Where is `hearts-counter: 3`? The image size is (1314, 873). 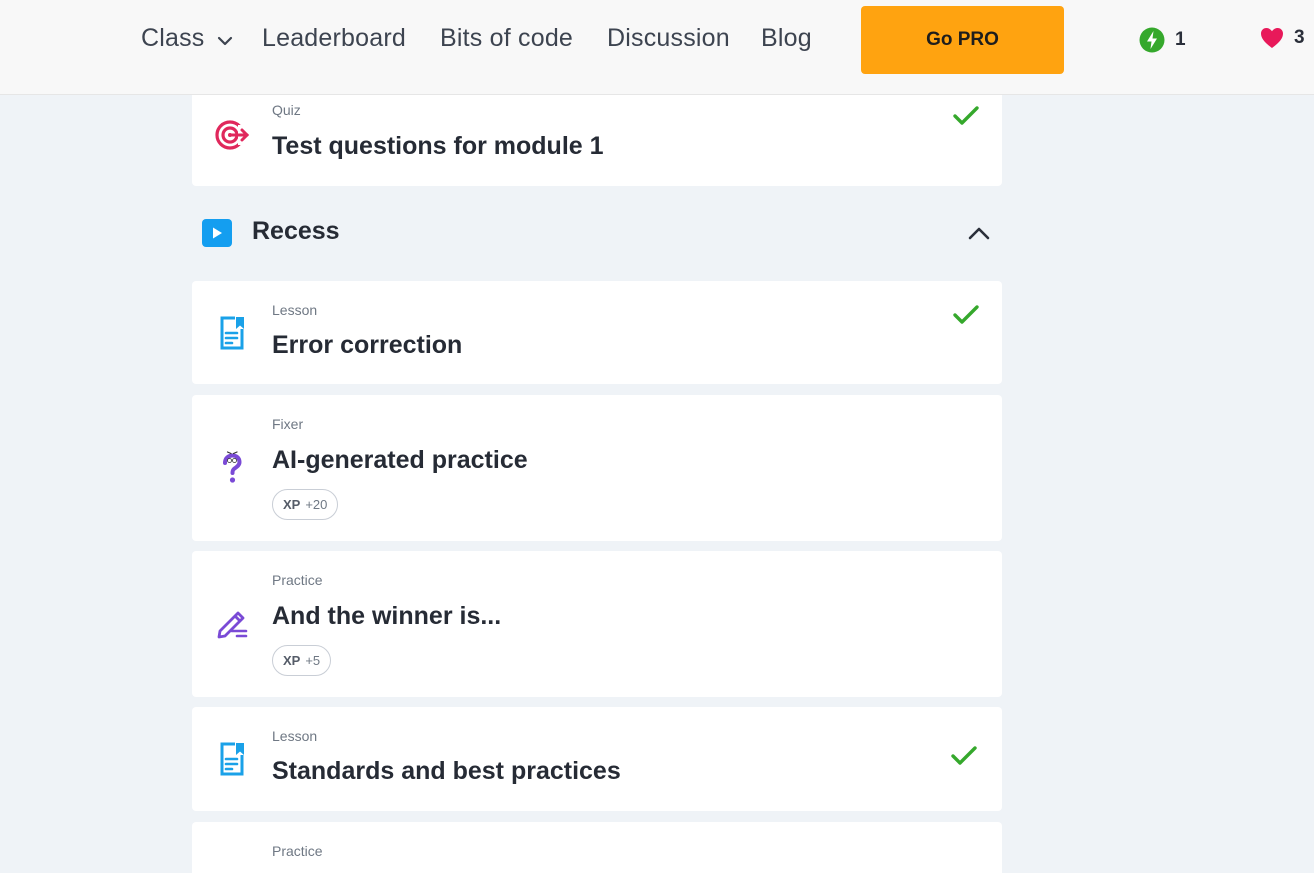
hearts-counter: 3 is located at coordinates (1282, 38).